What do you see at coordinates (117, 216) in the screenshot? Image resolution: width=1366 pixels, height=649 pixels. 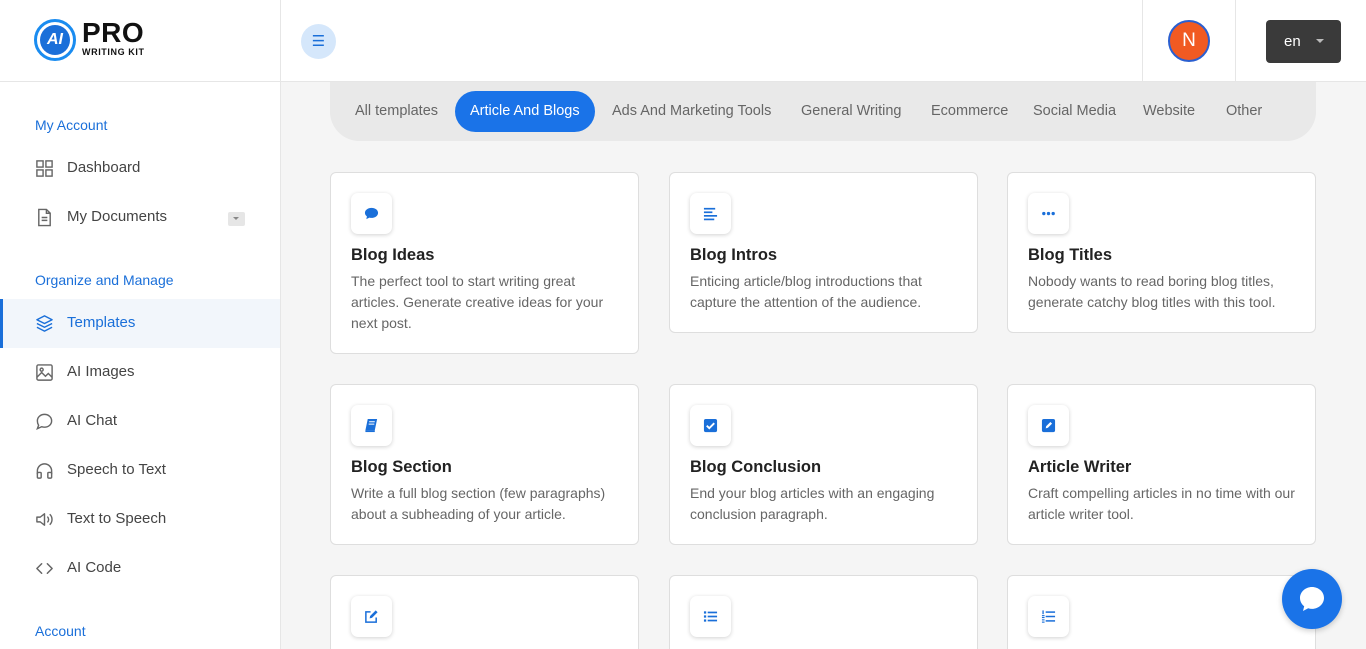 I see `sidebar-item-label: My Documents` at bounding box center [117, 216].